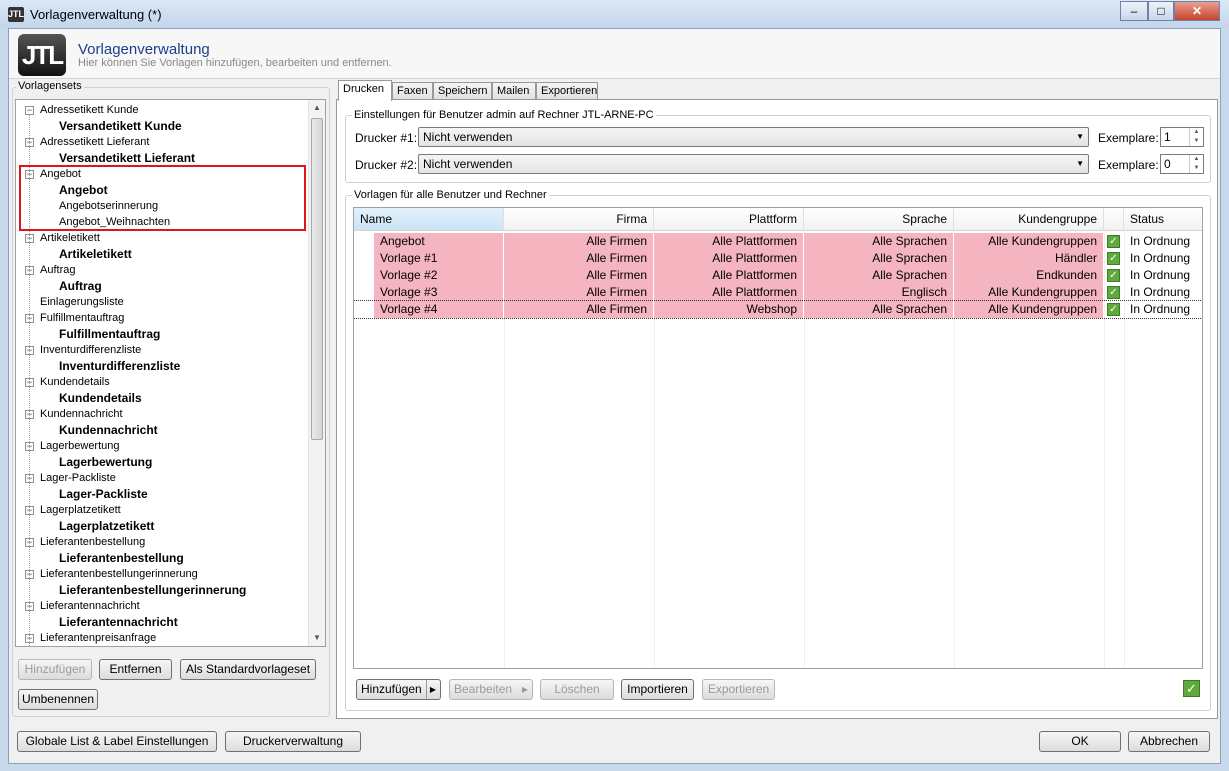 This screenshot has width=1229, height=771. What do you see at coordinates (117, 741) in the screenshot?
I see `global-settings-button: Globale List & Label Einstellungen` at bounding box center [117, 741].